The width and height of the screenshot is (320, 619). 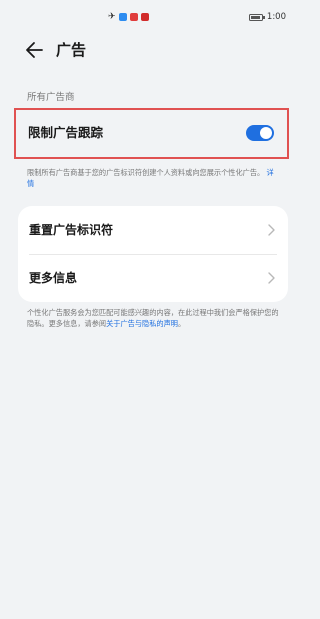 I want to click on limit-ad-tracking-label: 限制广告跟踪, so click(x=66, y=132).